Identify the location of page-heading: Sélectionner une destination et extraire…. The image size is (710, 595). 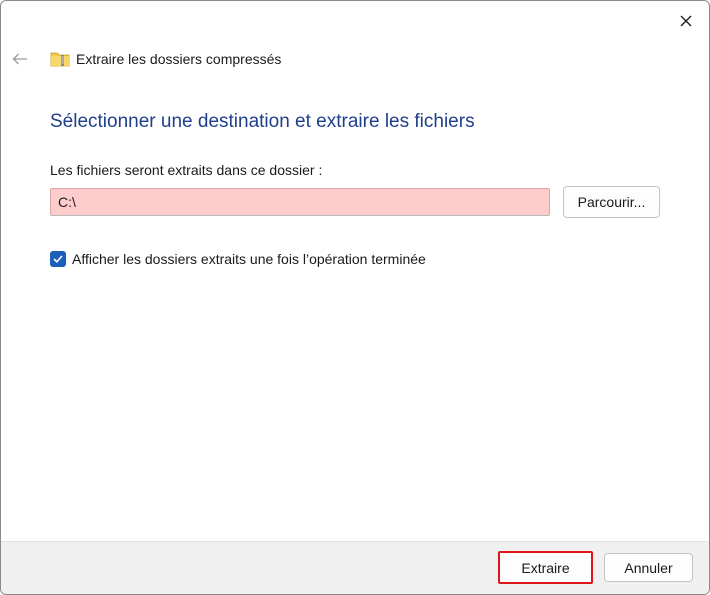
(262, 121).